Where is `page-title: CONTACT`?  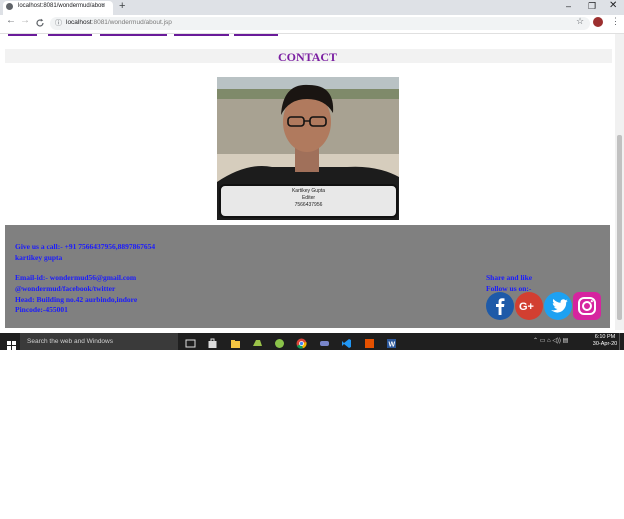
page-title: CONTACT is located at coordinates (307, 57).